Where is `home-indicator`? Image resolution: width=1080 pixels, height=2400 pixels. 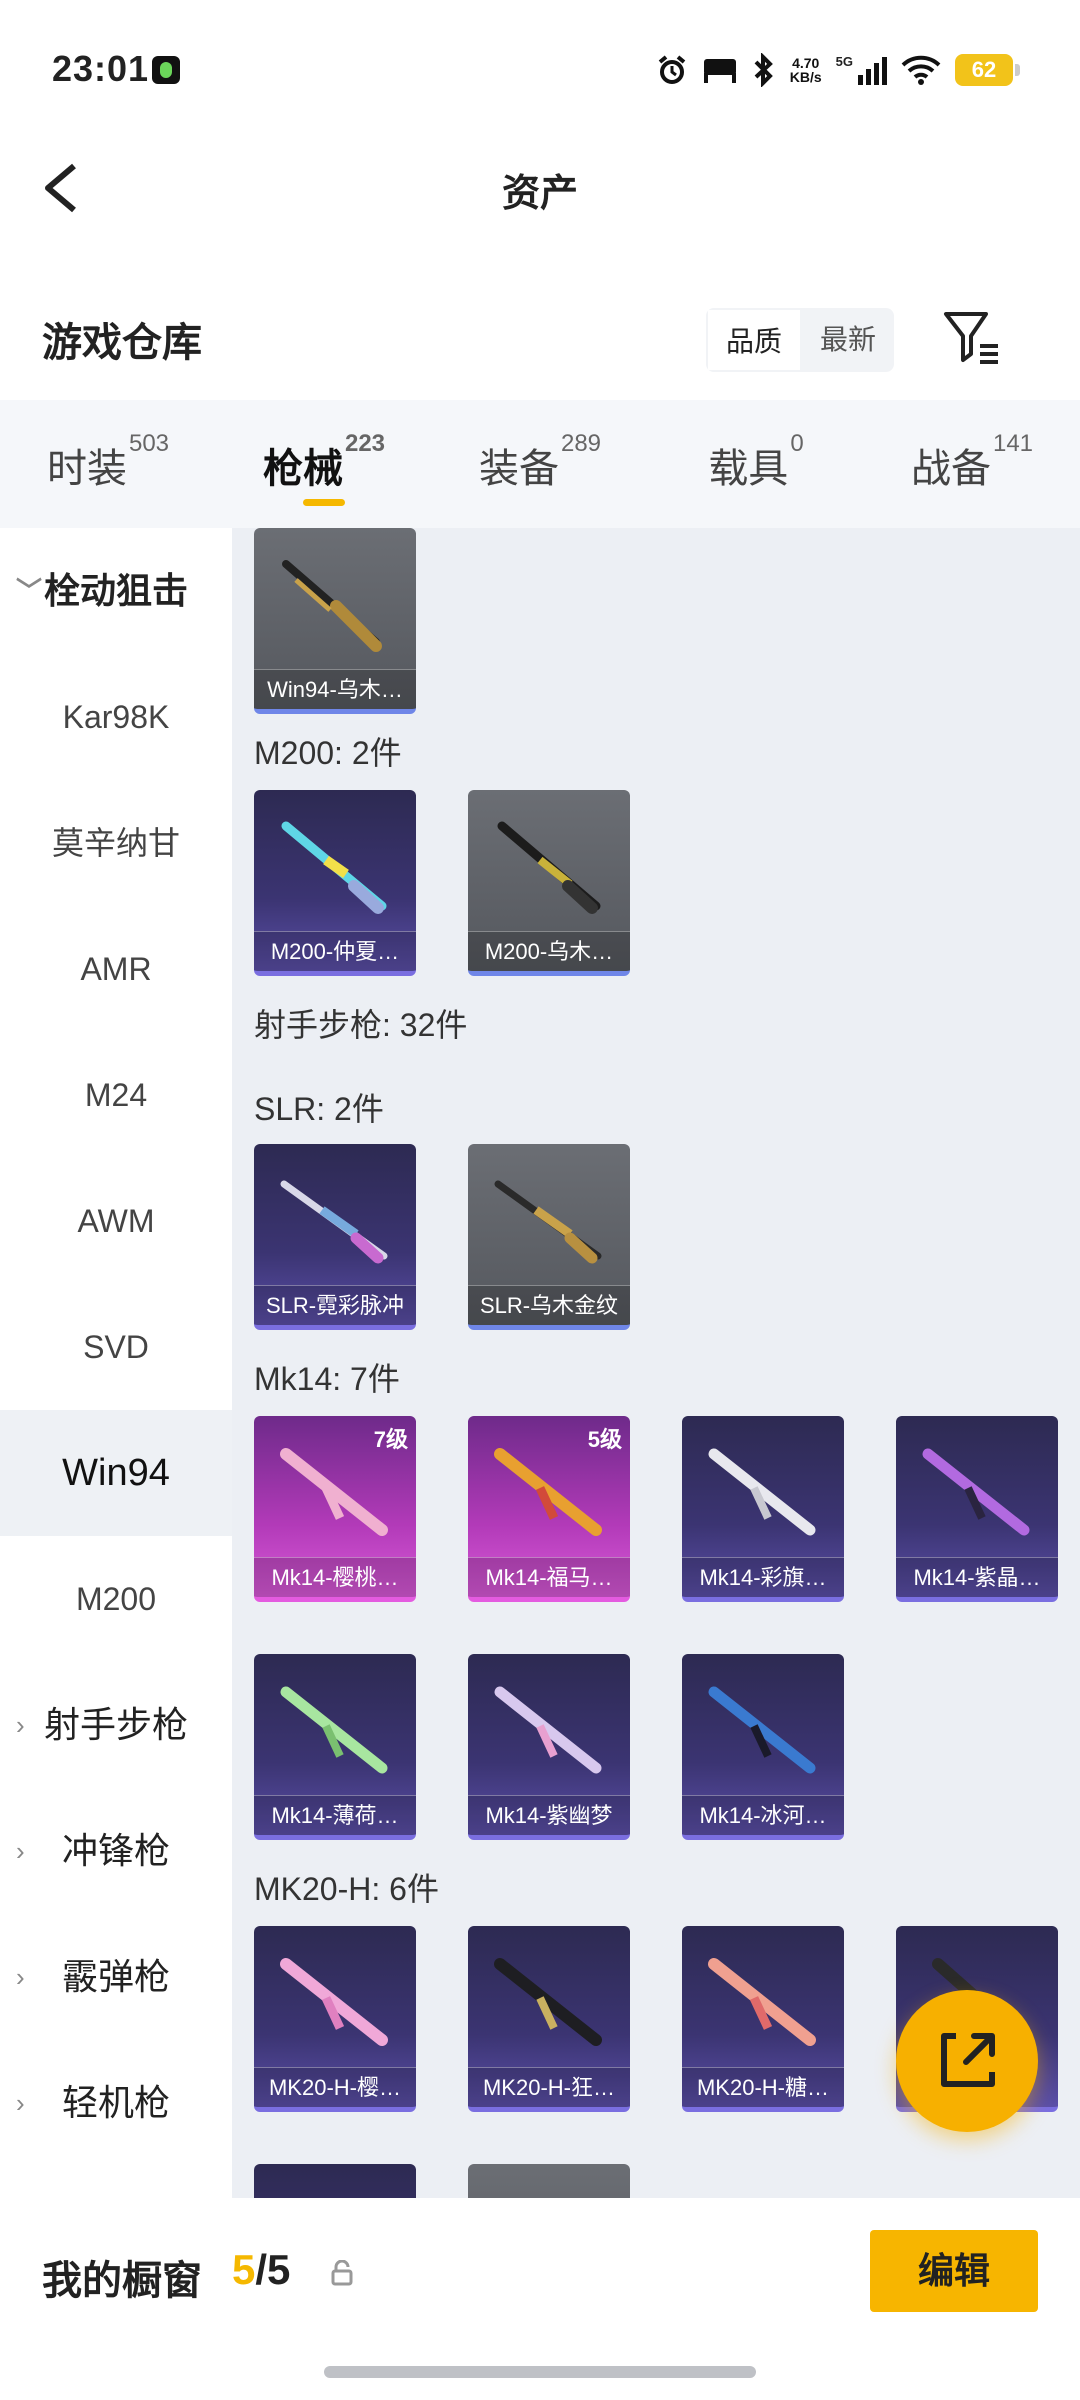 home-indicator is located at coordinates (540, 2372).